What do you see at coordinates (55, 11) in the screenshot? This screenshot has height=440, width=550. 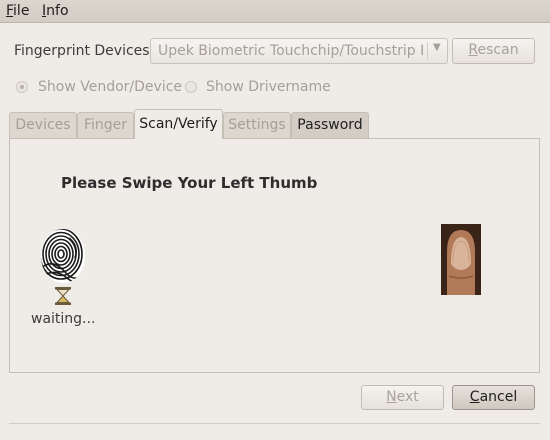 I see `menu-info: Info` at bounding box center [55, 11].